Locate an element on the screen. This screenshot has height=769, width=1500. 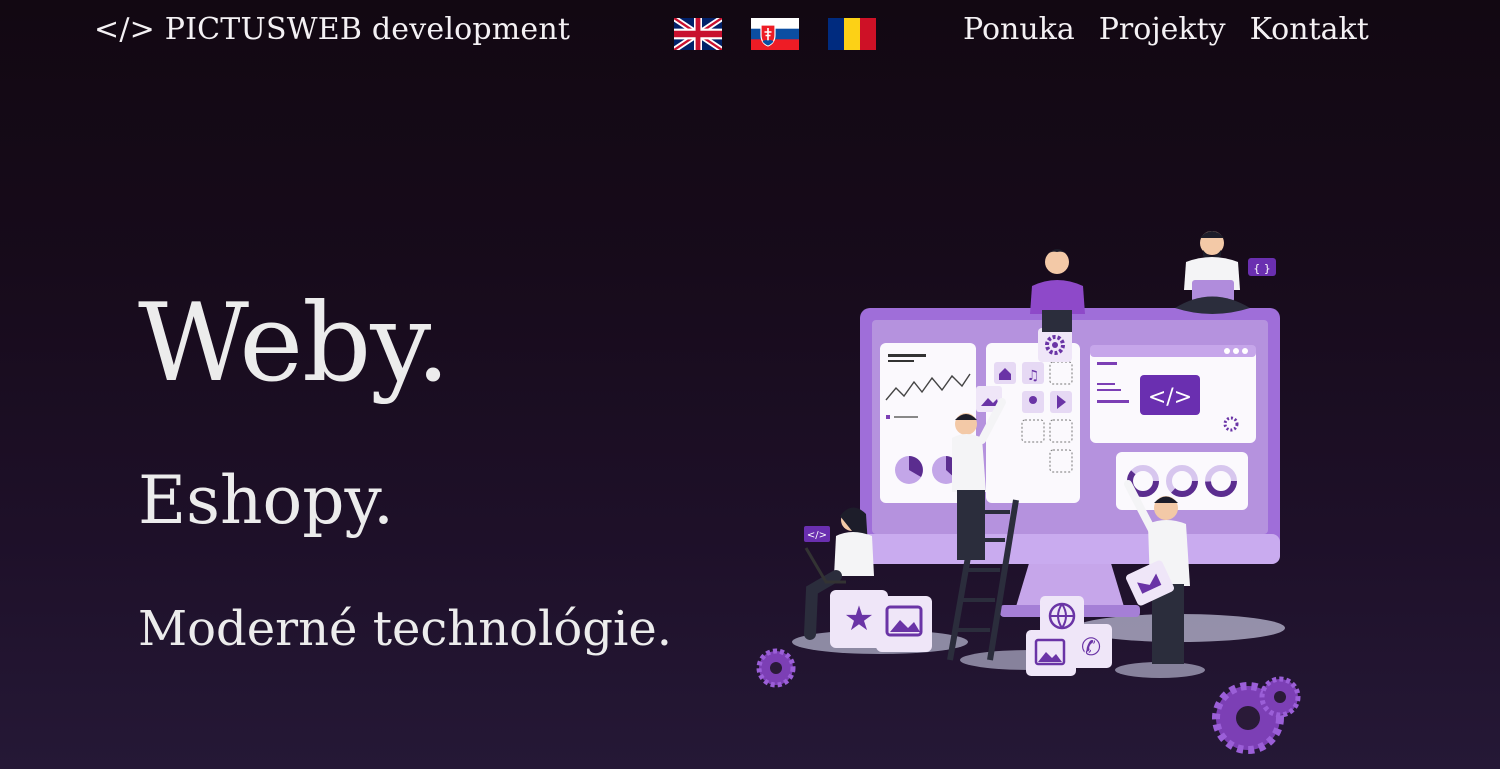
main-navigation: Ponuka Projekty Kontakt is located at coordinates (1166, 29).